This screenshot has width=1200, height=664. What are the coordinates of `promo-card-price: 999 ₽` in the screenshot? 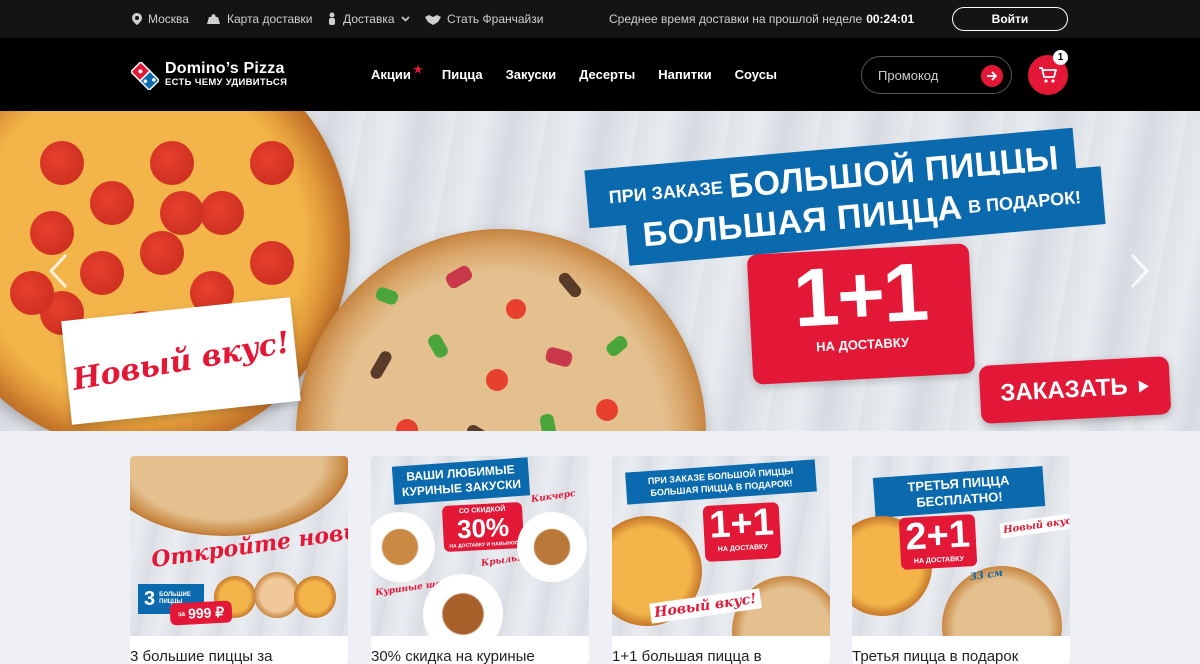 It's located at (206, 612).